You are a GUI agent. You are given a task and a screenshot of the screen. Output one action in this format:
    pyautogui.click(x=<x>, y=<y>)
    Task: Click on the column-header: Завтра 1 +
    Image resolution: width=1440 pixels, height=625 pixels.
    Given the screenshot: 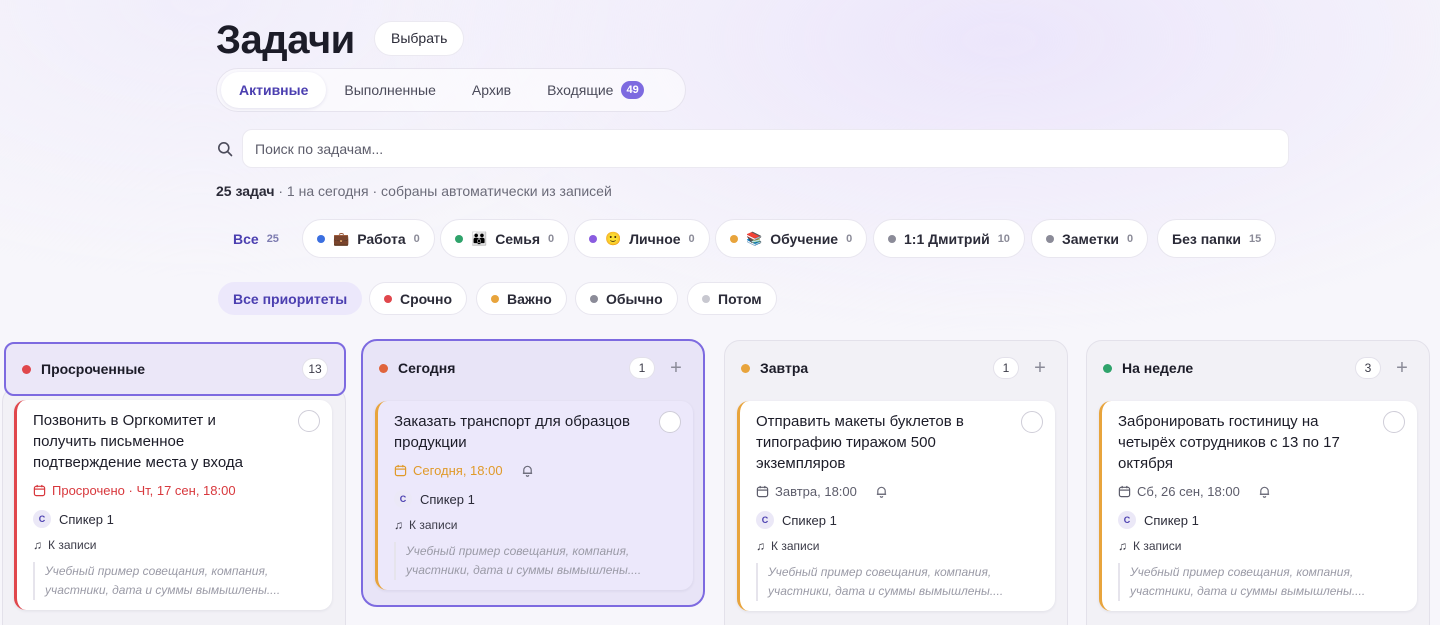 What is the action you would take?
    pyautogui.click(x=896, y=368)
    